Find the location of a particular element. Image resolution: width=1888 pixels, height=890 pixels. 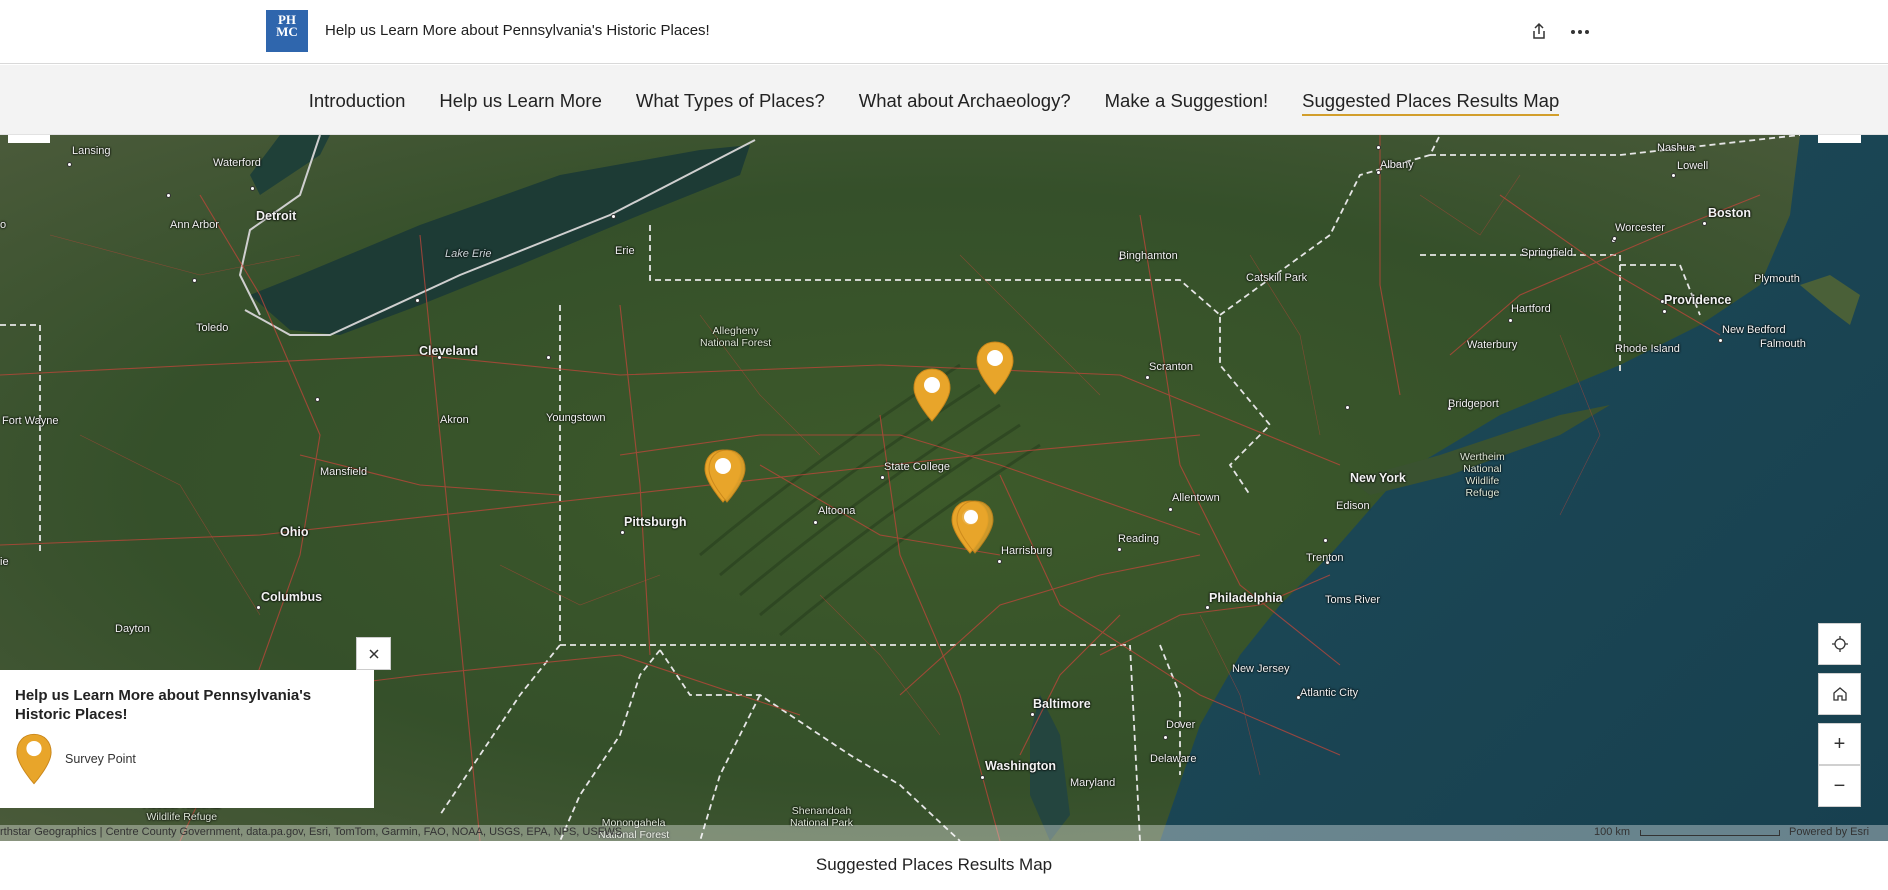

map-label-reading: Reading is located at coordinates (1138, 539).